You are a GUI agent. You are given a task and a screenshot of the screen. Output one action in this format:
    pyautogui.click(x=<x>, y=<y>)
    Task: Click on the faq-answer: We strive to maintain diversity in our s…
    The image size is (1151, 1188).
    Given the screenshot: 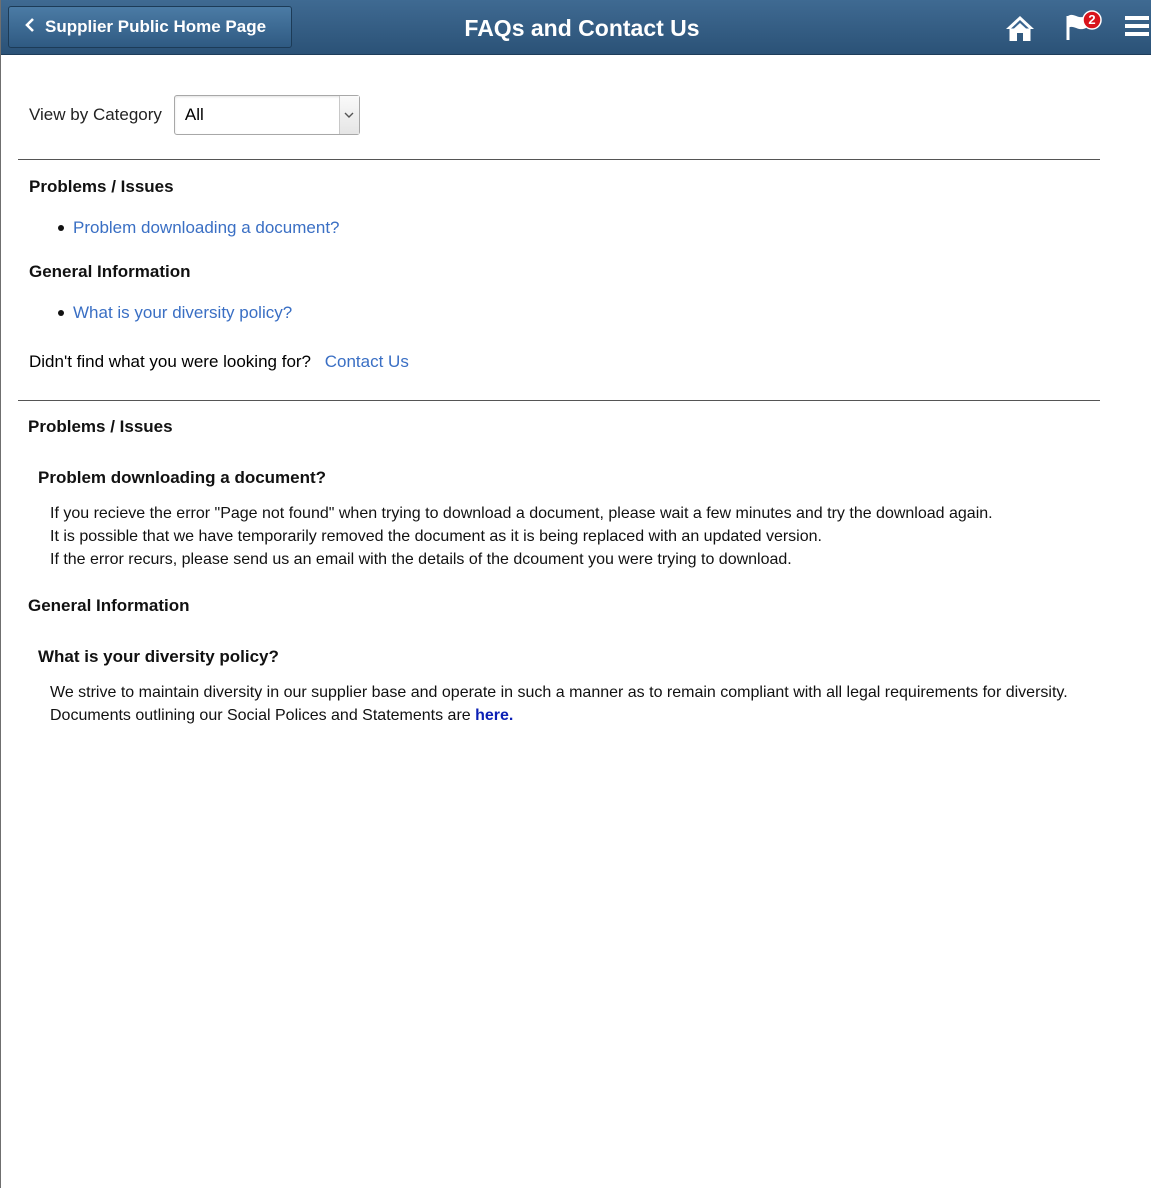 What is the action you would take?
    pyautogui.click(x=565, y=704)
    